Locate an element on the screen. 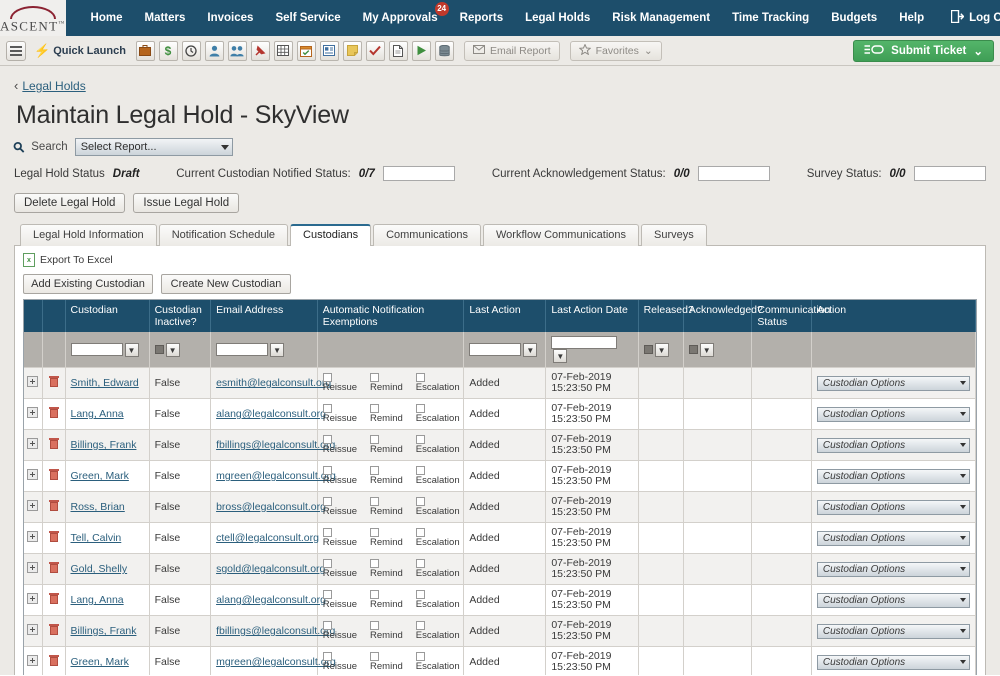 The image size is (1000, 676). nav-item-budgets: Budgets is located at coordinates (854, 18).